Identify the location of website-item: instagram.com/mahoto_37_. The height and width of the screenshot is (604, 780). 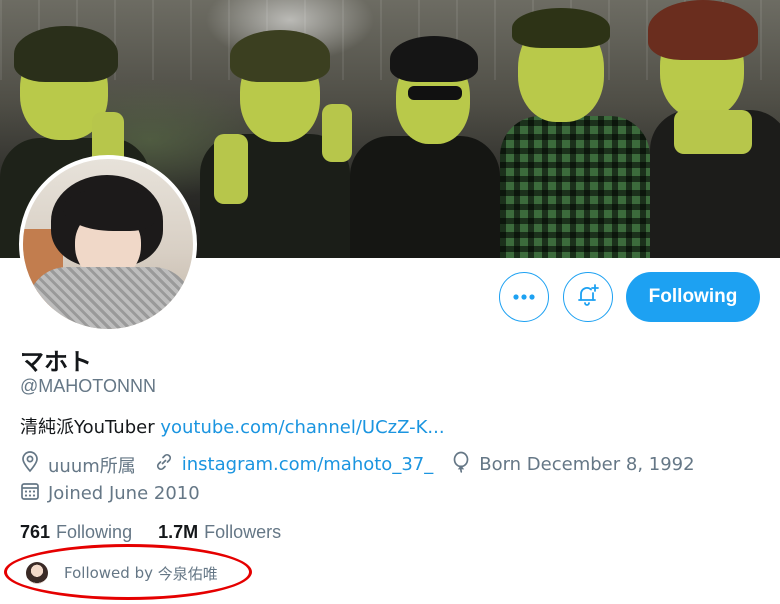
(293, 464).